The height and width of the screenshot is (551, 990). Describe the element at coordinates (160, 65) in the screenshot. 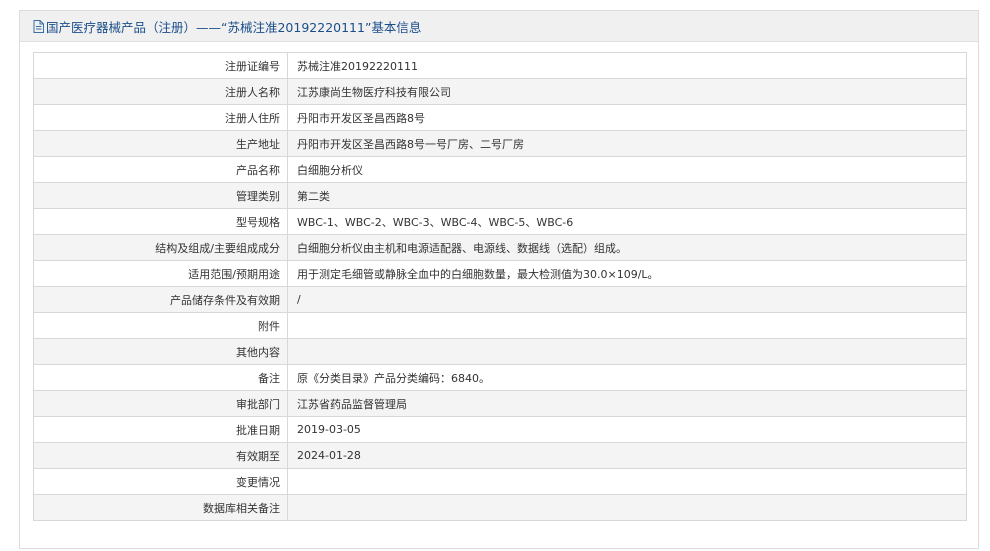

I see `field-label: 注册证编号` at that location.